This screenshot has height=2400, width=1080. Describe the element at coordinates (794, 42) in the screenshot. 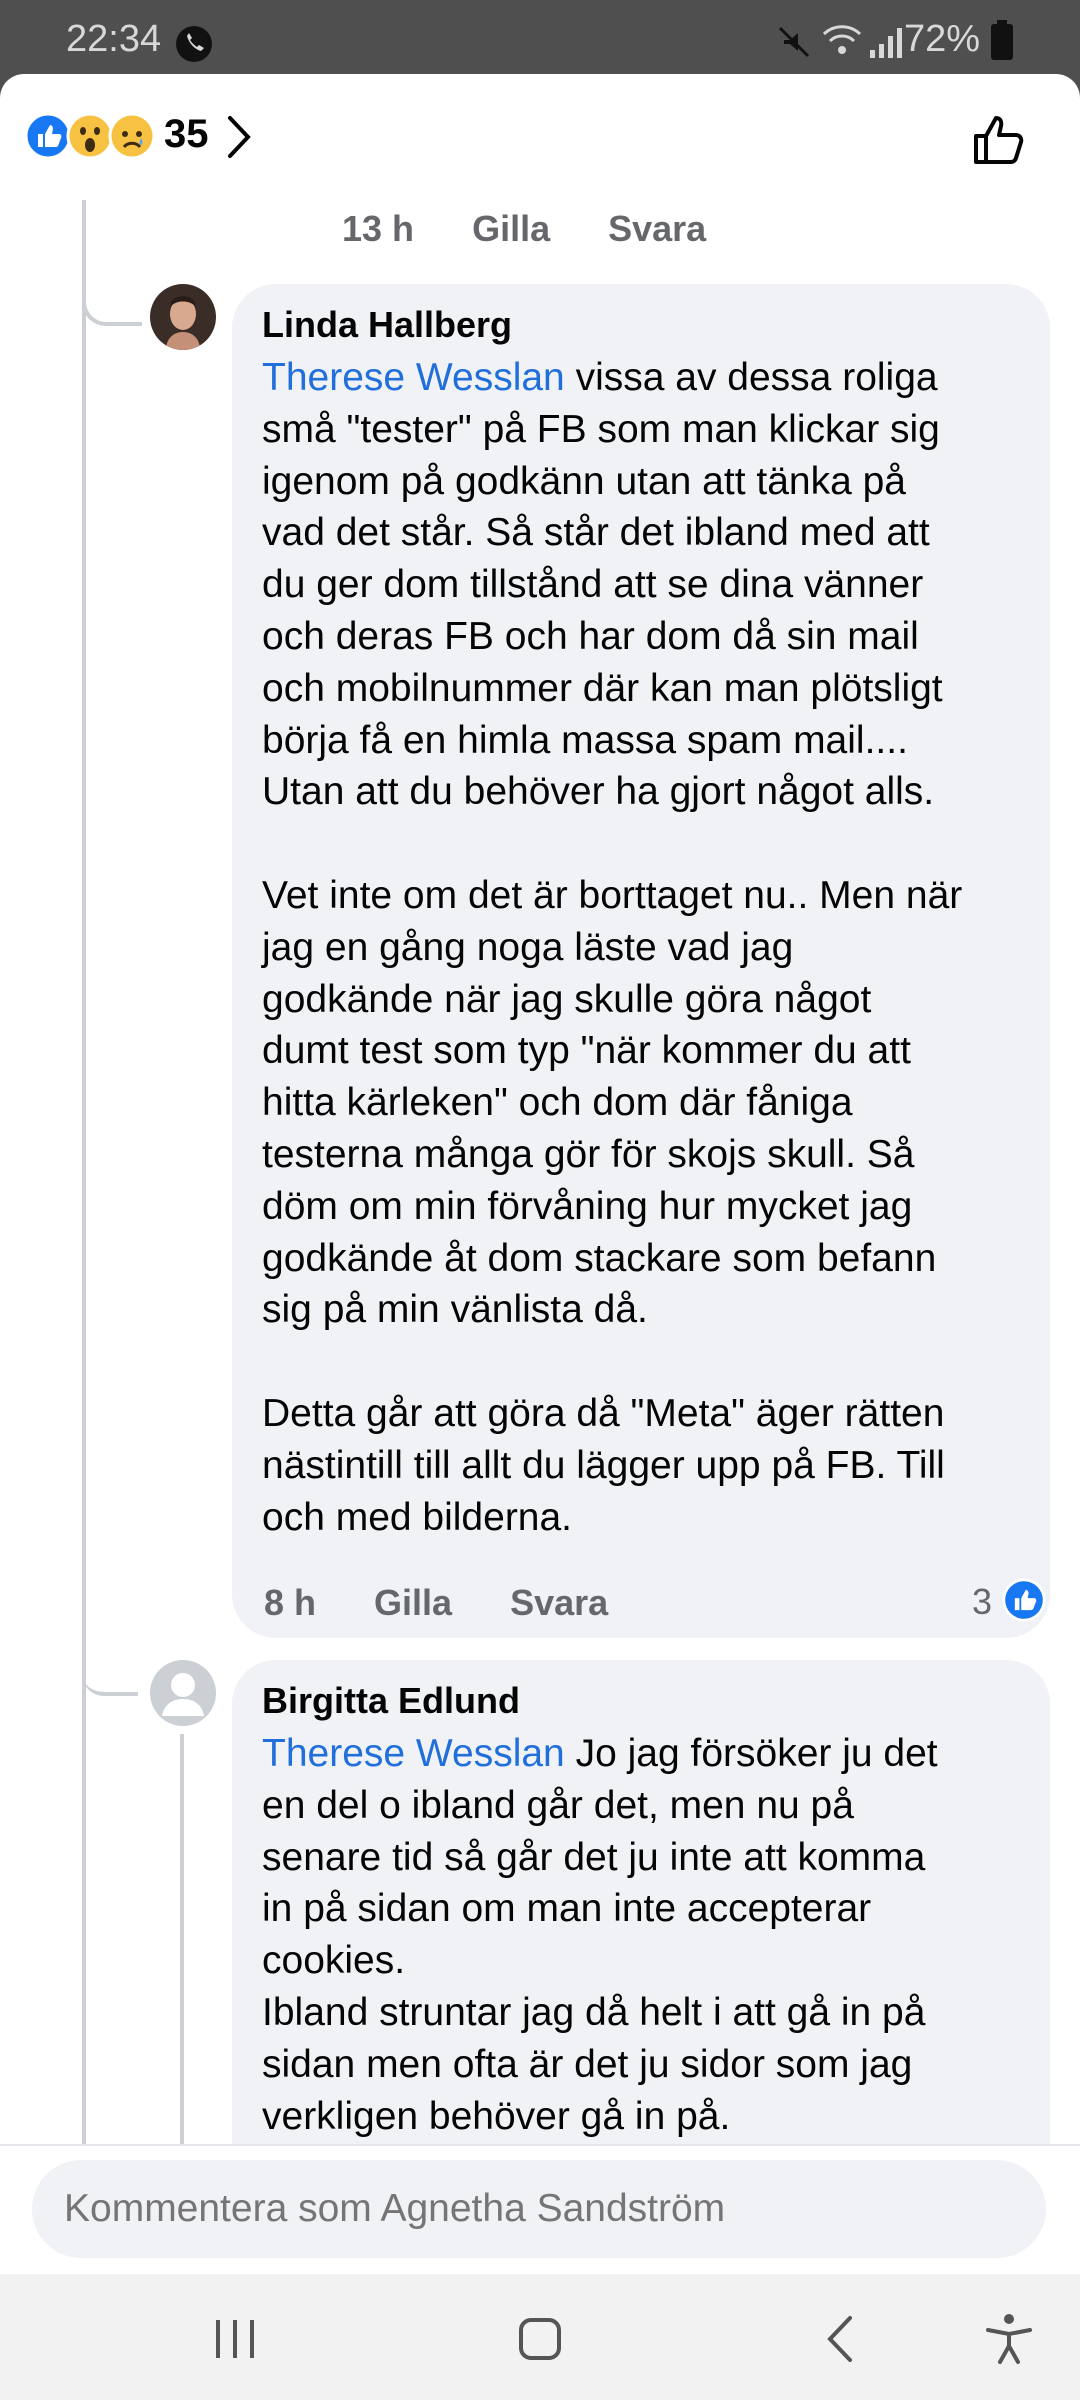

I see `mute-icon` at that location.